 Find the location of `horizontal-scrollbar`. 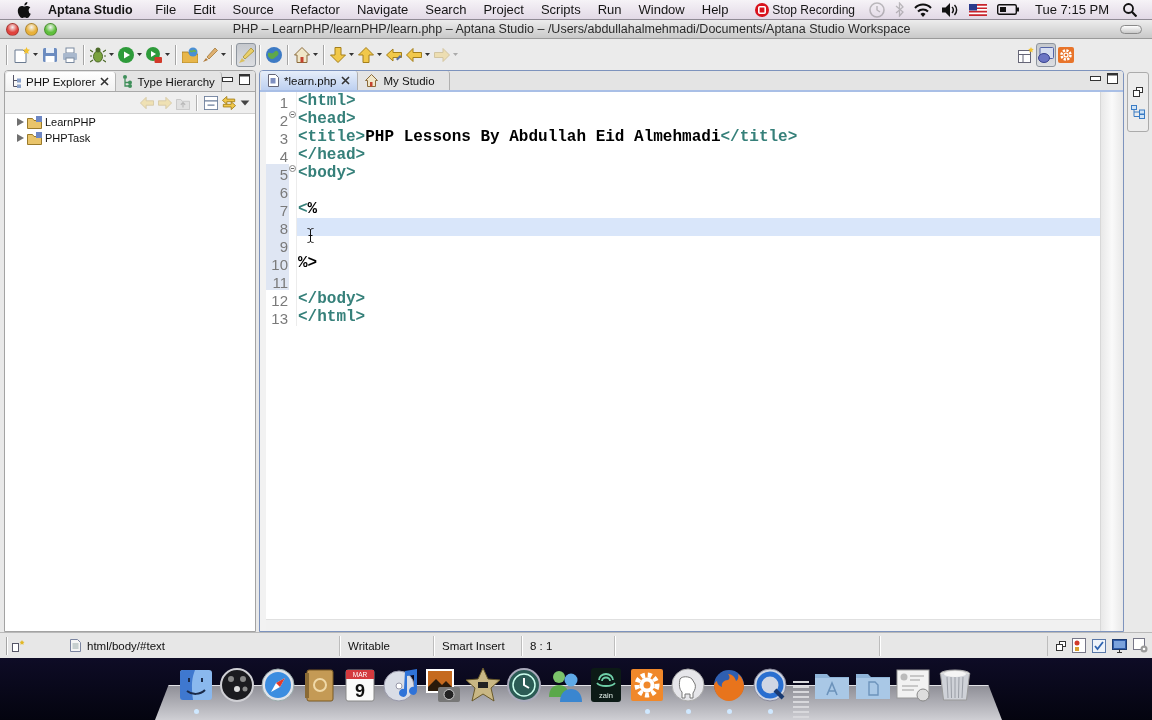

horizontal-scrollbar is located at coordinates (683, 625).